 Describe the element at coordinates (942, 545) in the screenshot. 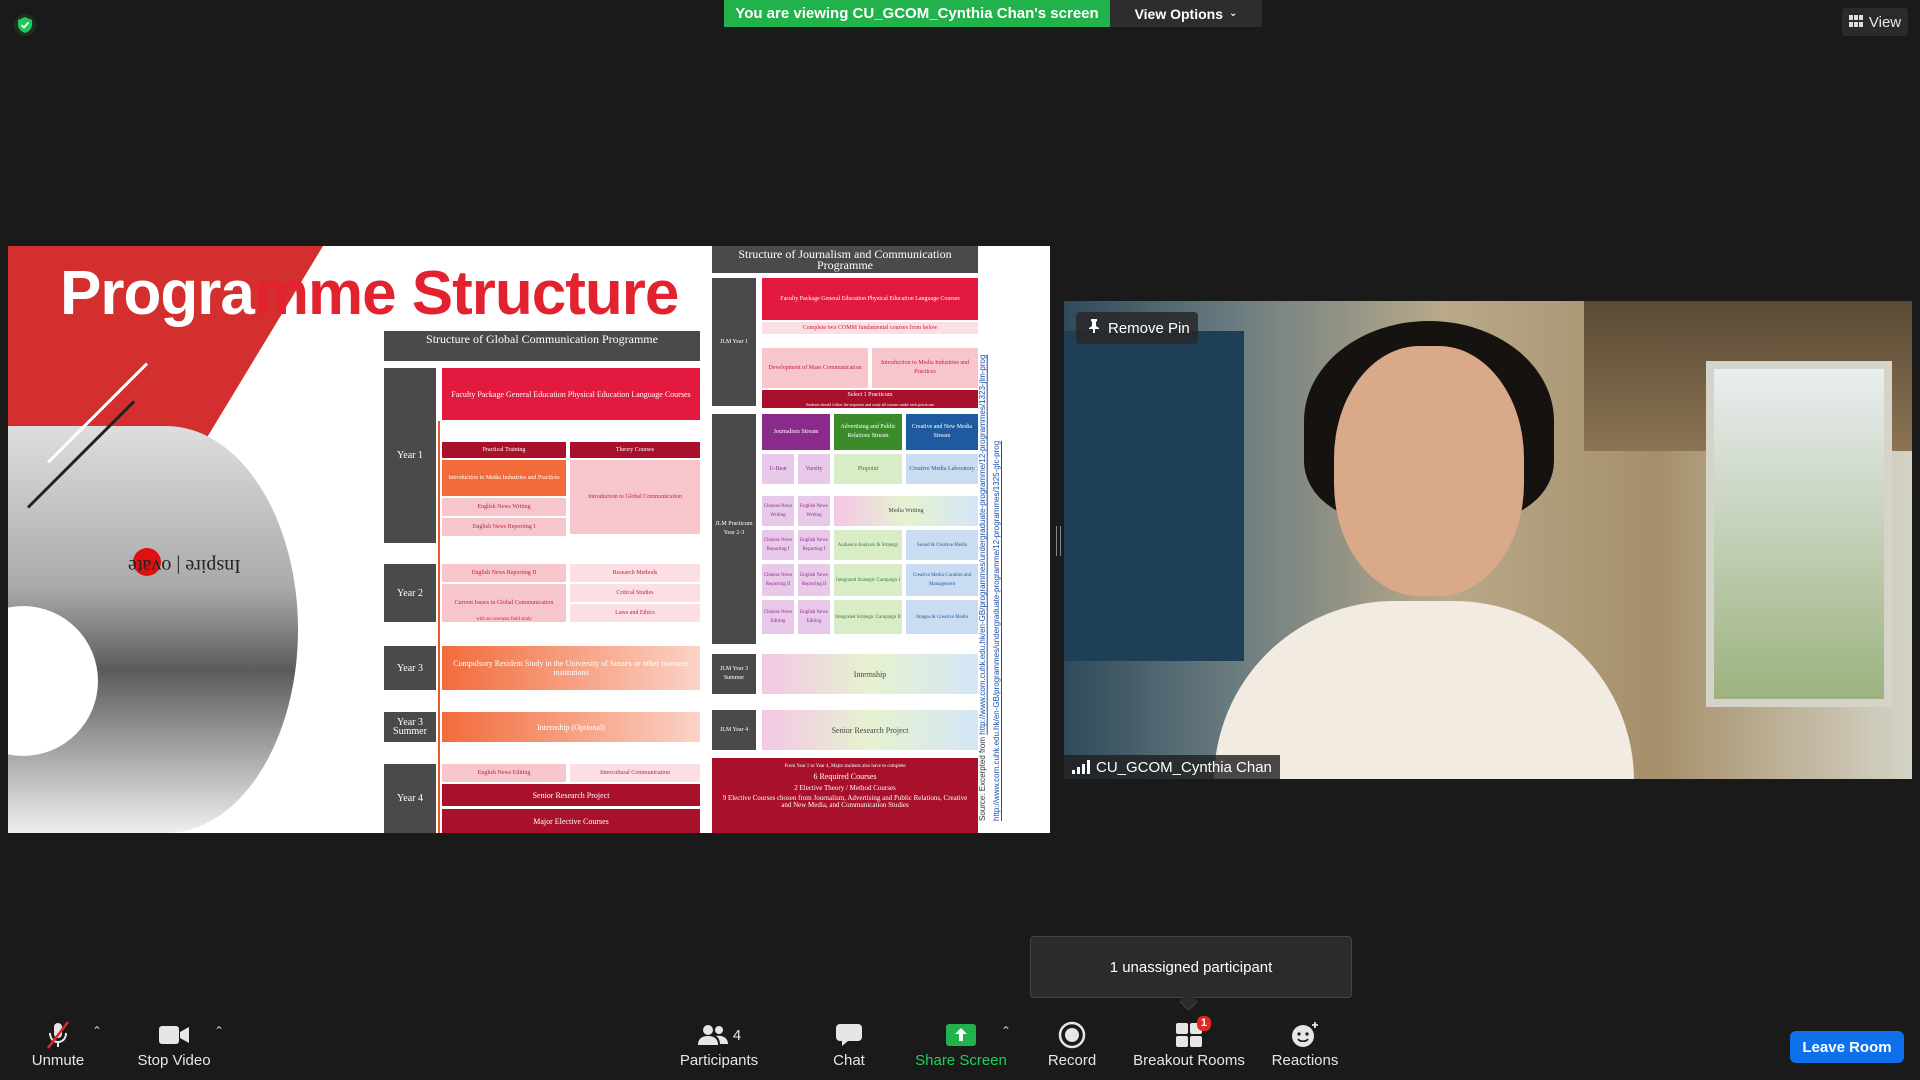

I see `jcp-sound: Sound & Creative Media` at that location.